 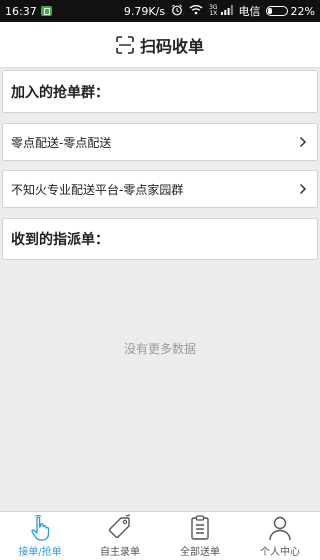 I want to click on tab-all-deliveries: 全部送单, so click(x=200, y=536).